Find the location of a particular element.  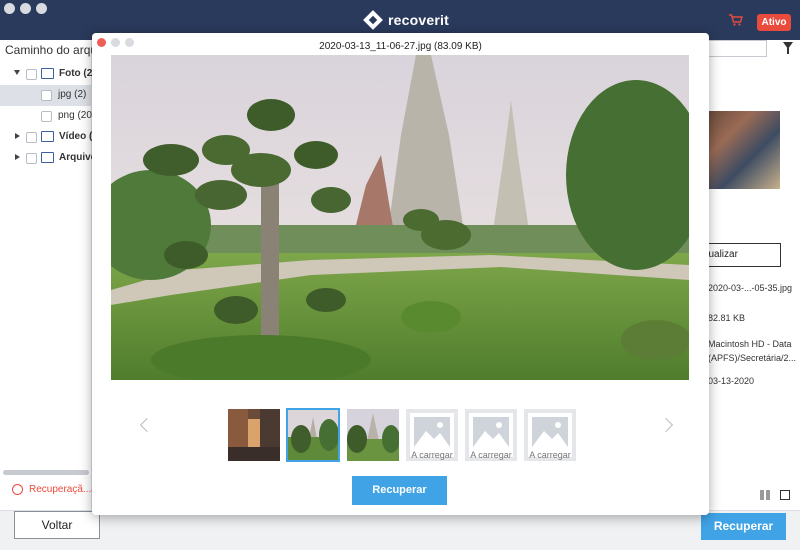

tree-item-label: Vídeo (1) is located at coordinates (75, 136).